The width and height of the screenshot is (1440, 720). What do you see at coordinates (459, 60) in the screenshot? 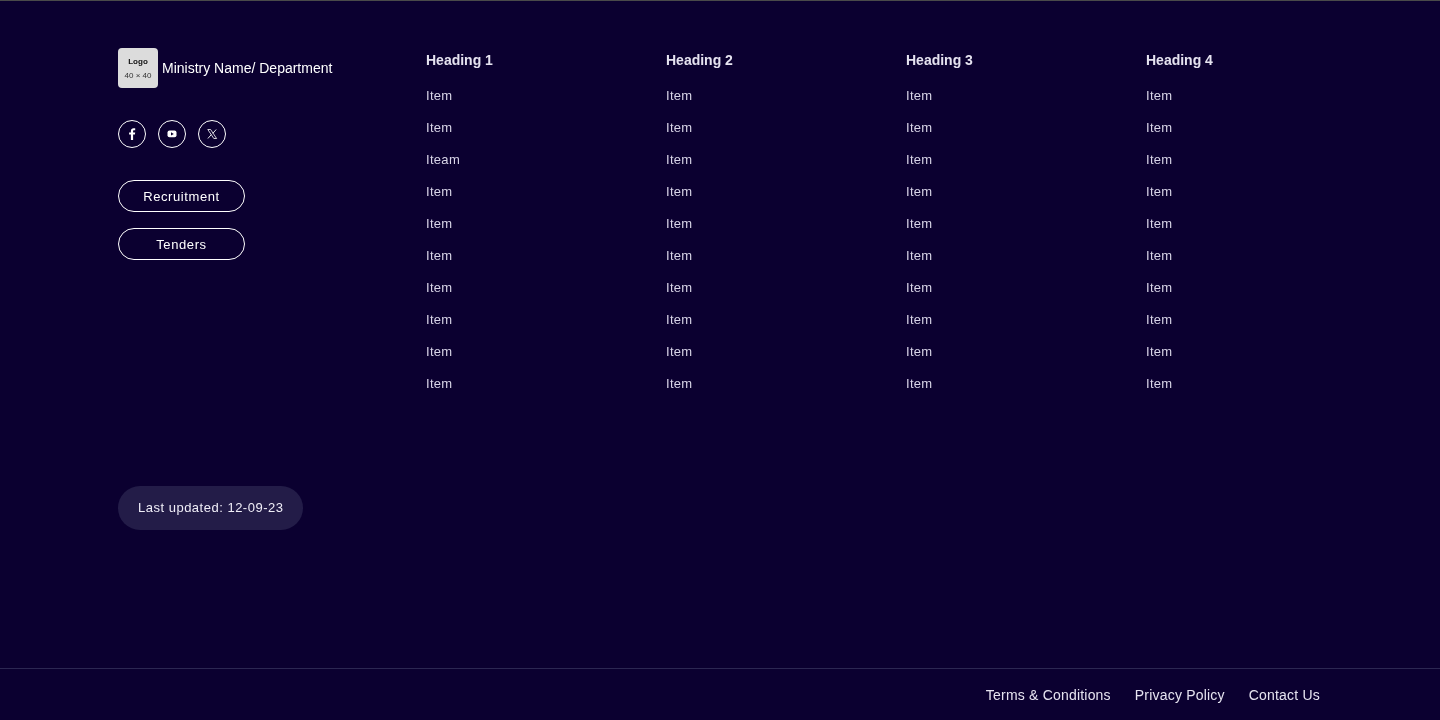
I see `column-heading: Heading 1` at bounding box center [459, 60].